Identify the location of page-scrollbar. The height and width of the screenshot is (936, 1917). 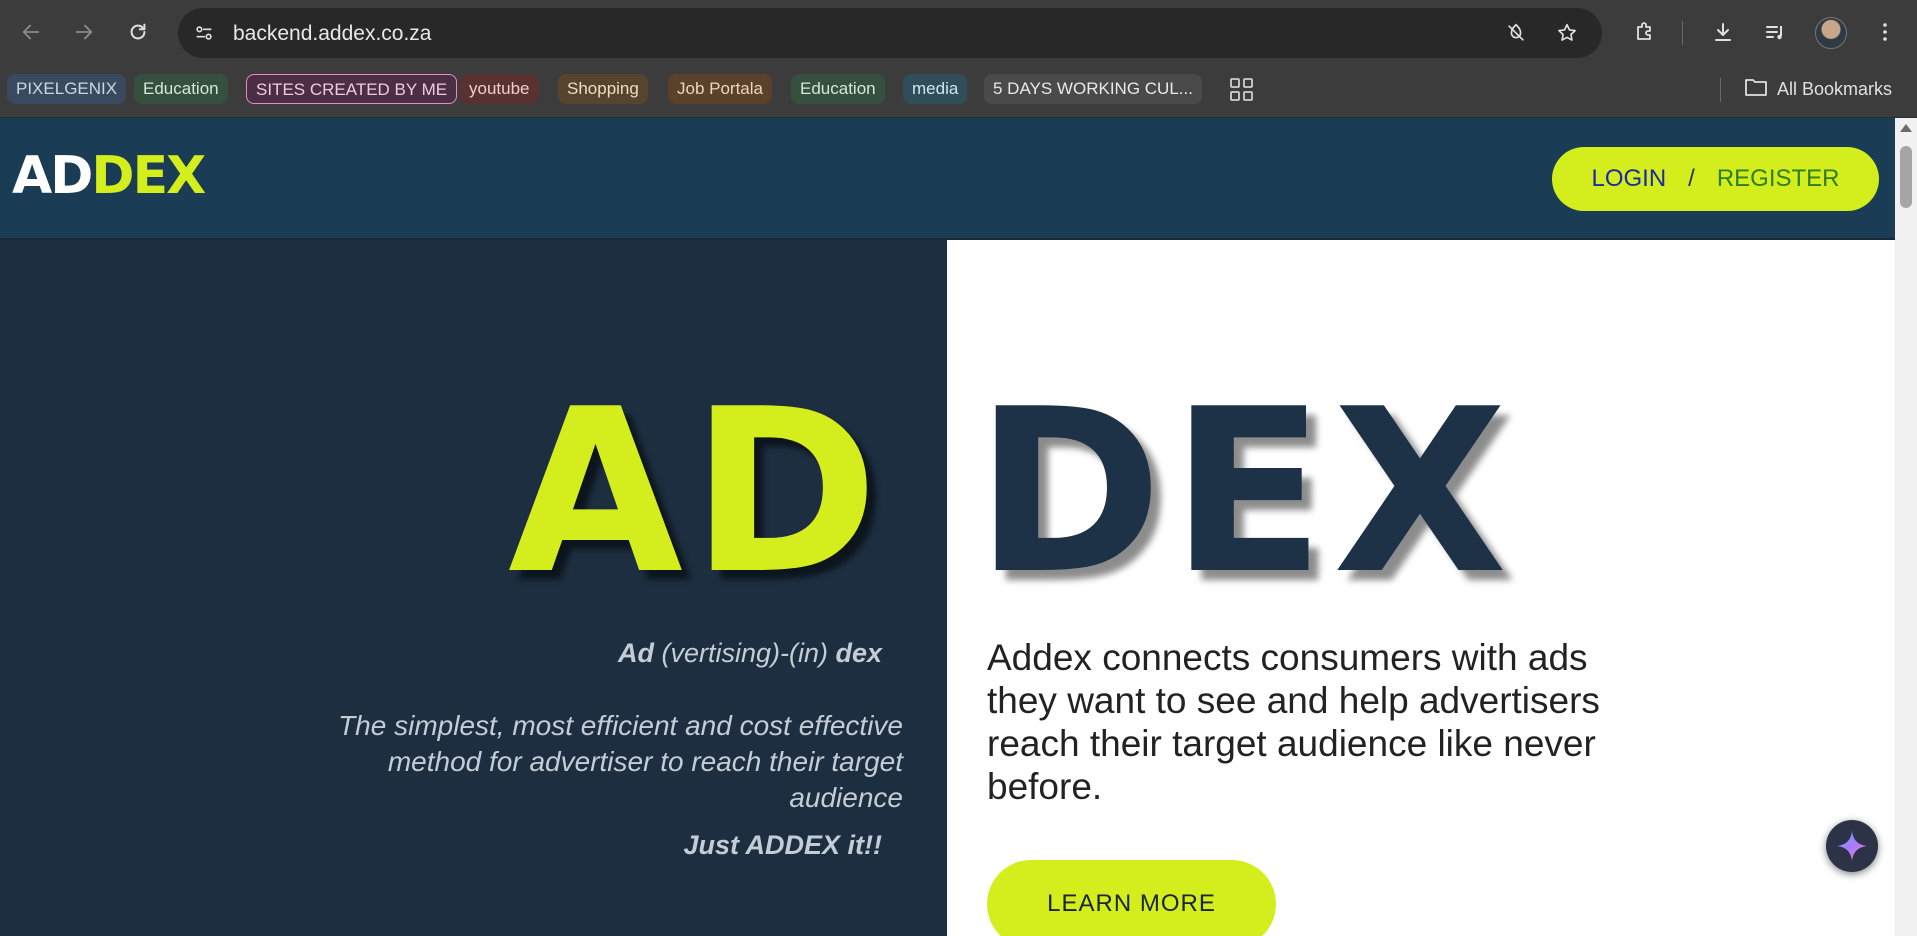
(1906, 527).